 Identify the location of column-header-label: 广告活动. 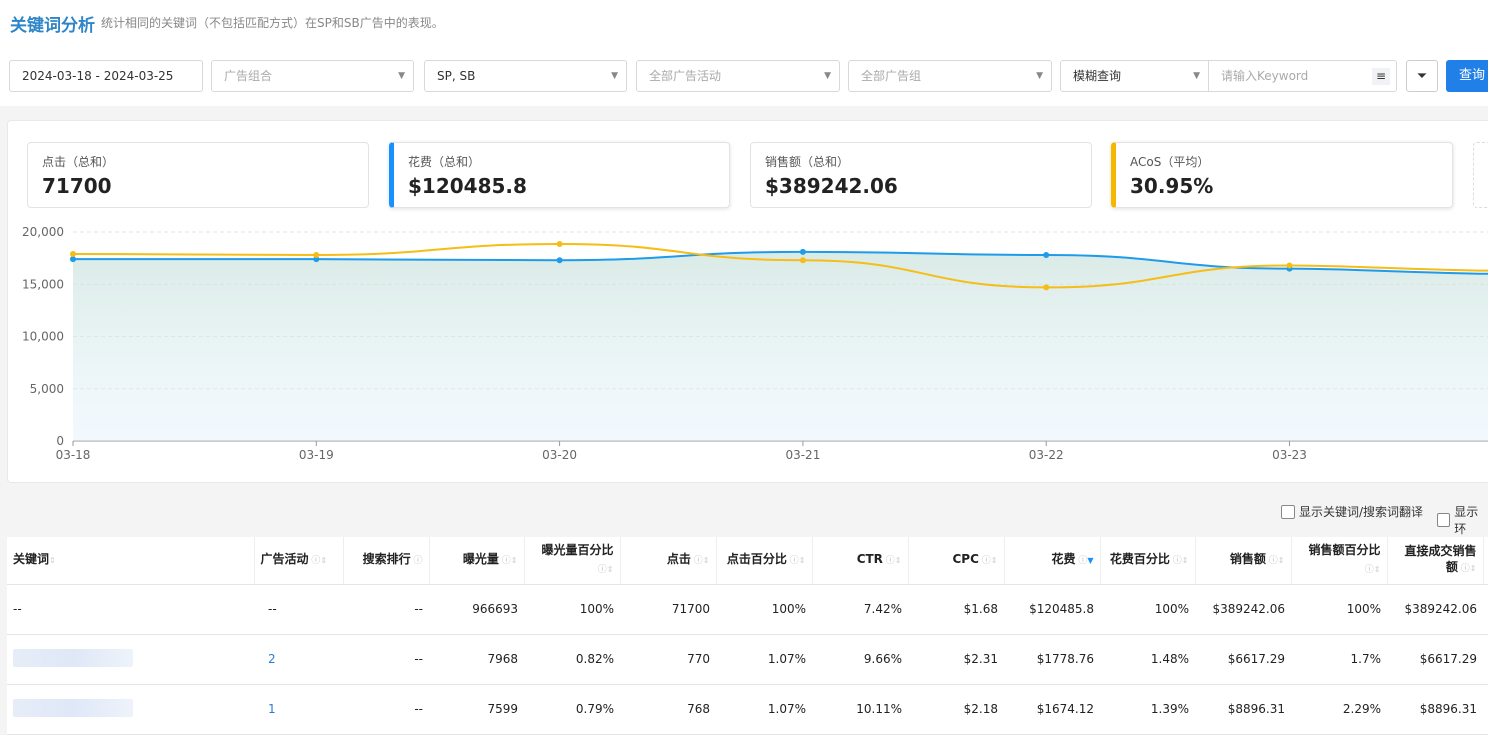
(284, 559).